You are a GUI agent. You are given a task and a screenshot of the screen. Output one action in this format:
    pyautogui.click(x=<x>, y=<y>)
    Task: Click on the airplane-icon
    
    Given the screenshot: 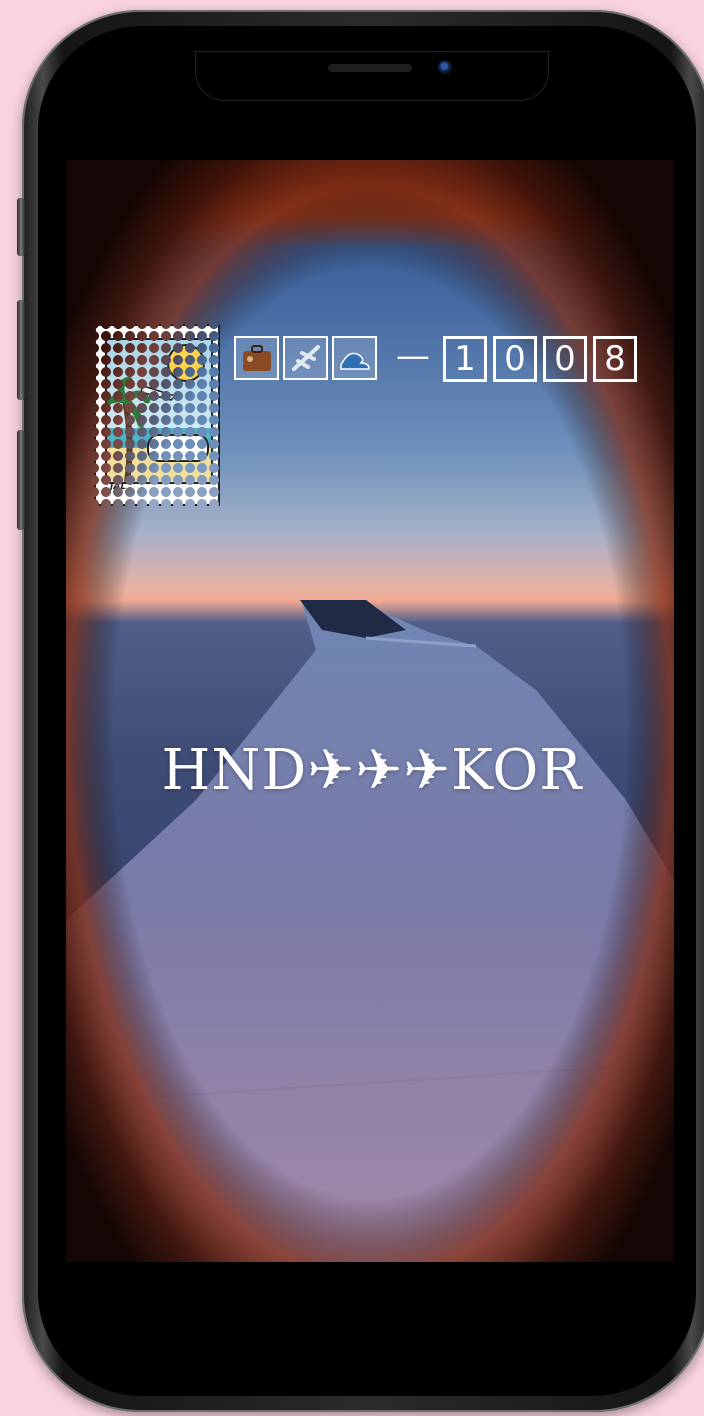 What is the action you would take?
    pyautogui.click(x=305, y=358)
    